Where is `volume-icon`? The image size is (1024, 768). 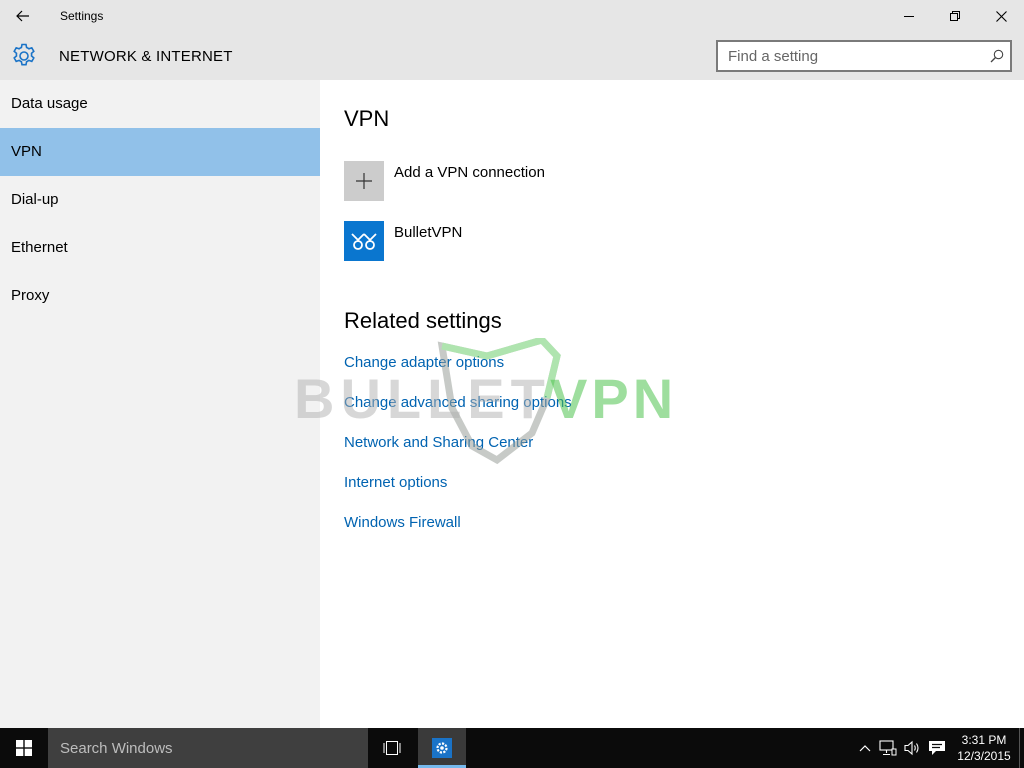 volume-icon is located at coordinates (911, 748).